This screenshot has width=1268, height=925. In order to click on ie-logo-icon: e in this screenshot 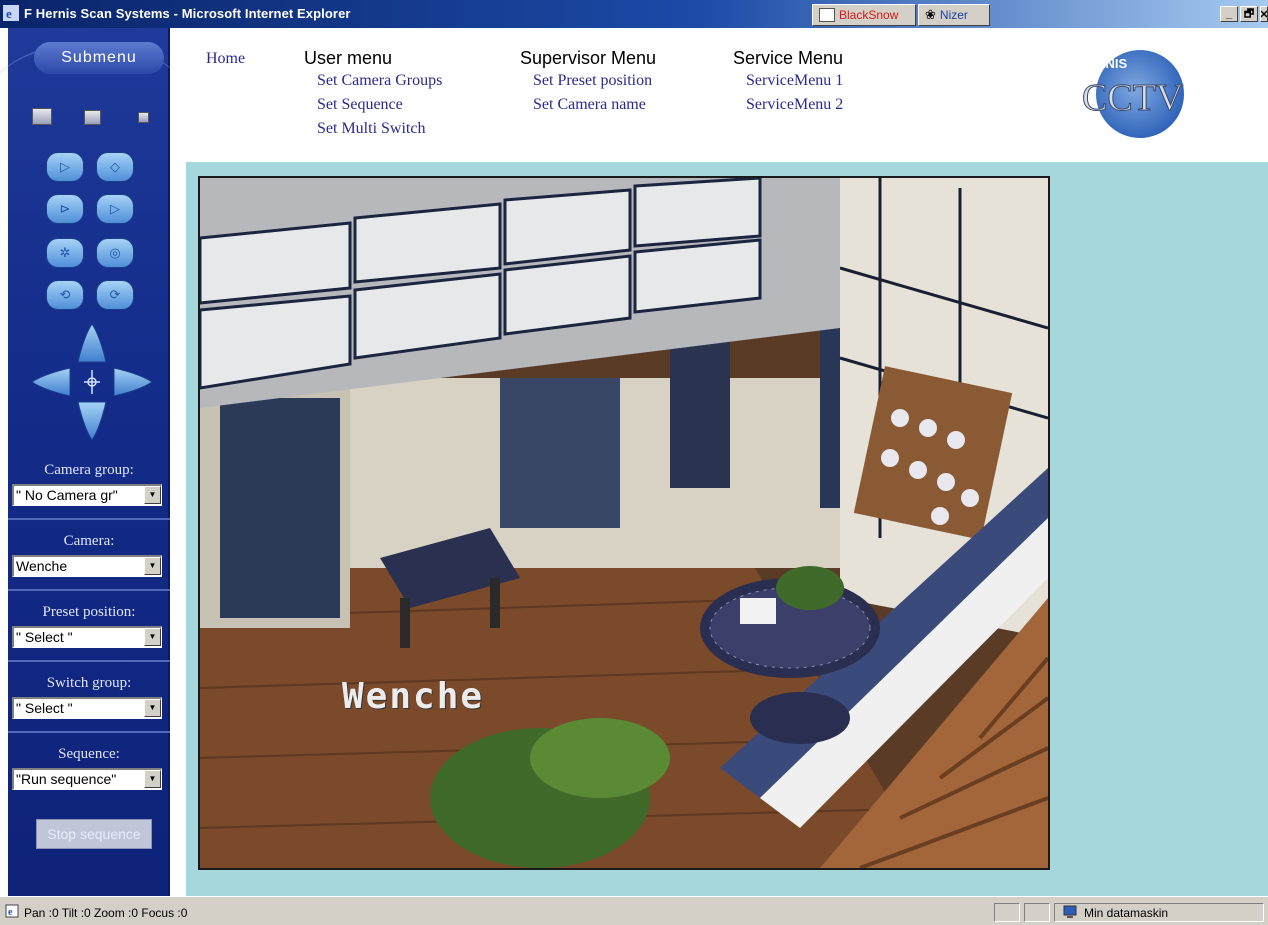, I will do `click(11, 13)`.